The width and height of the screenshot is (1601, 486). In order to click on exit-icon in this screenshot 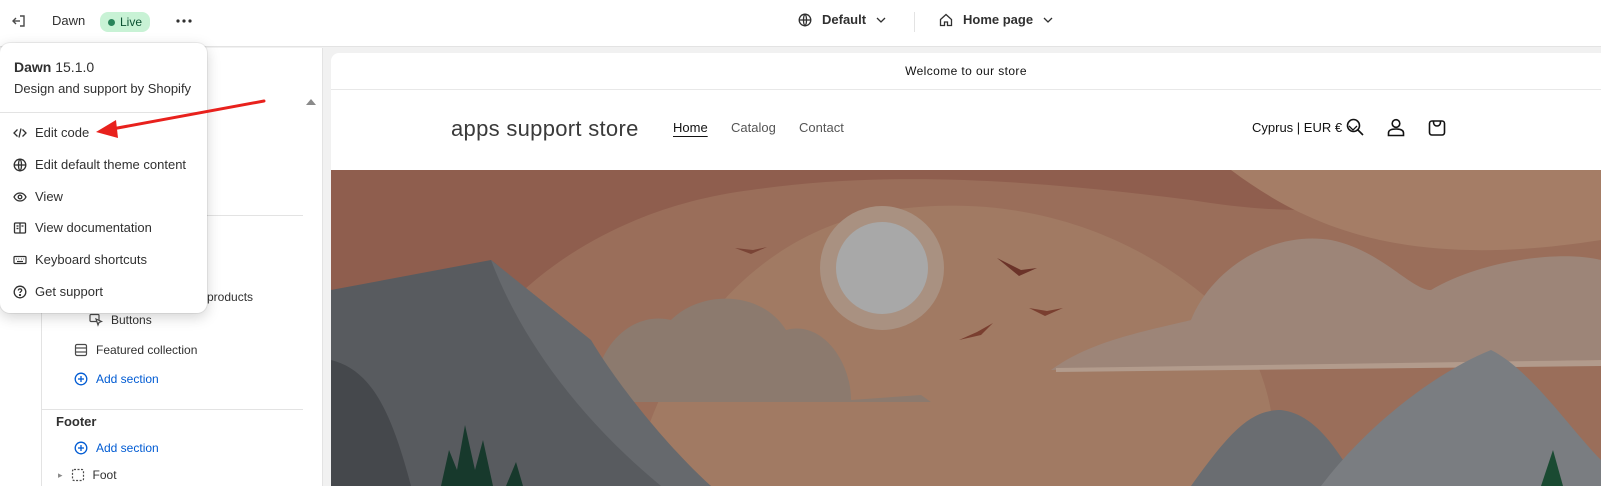, I will do `click(18, 21)`.